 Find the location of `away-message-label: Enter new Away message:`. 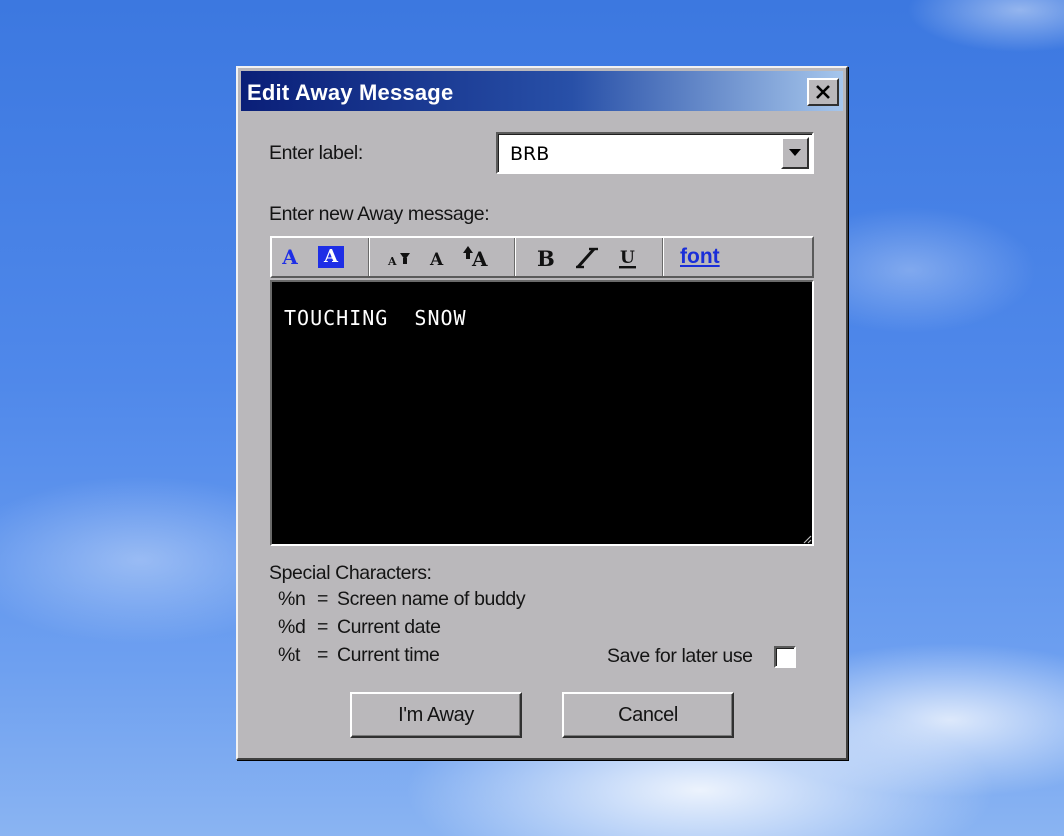

away-message-label: Enter new Away message: is located at coordinates (379, 214).